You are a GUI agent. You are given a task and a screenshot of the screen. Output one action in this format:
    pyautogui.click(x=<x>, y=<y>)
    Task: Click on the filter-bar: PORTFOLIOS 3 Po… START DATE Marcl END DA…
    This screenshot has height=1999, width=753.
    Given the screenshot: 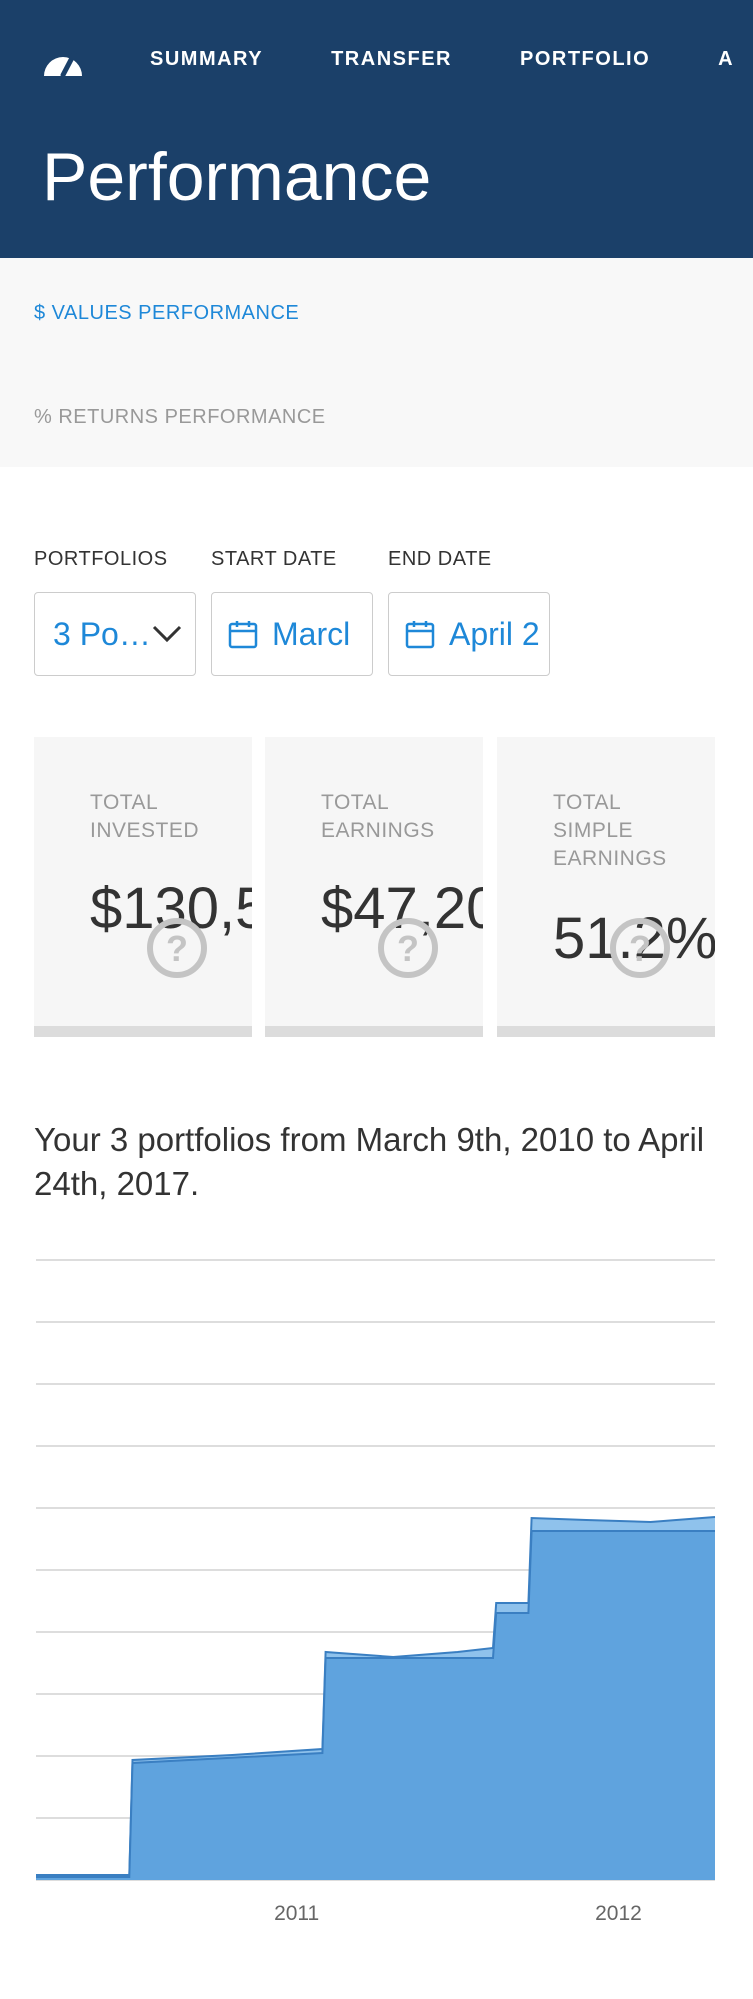 What is the action you would take?
    pyautogui.click(x=384, y=613)
    